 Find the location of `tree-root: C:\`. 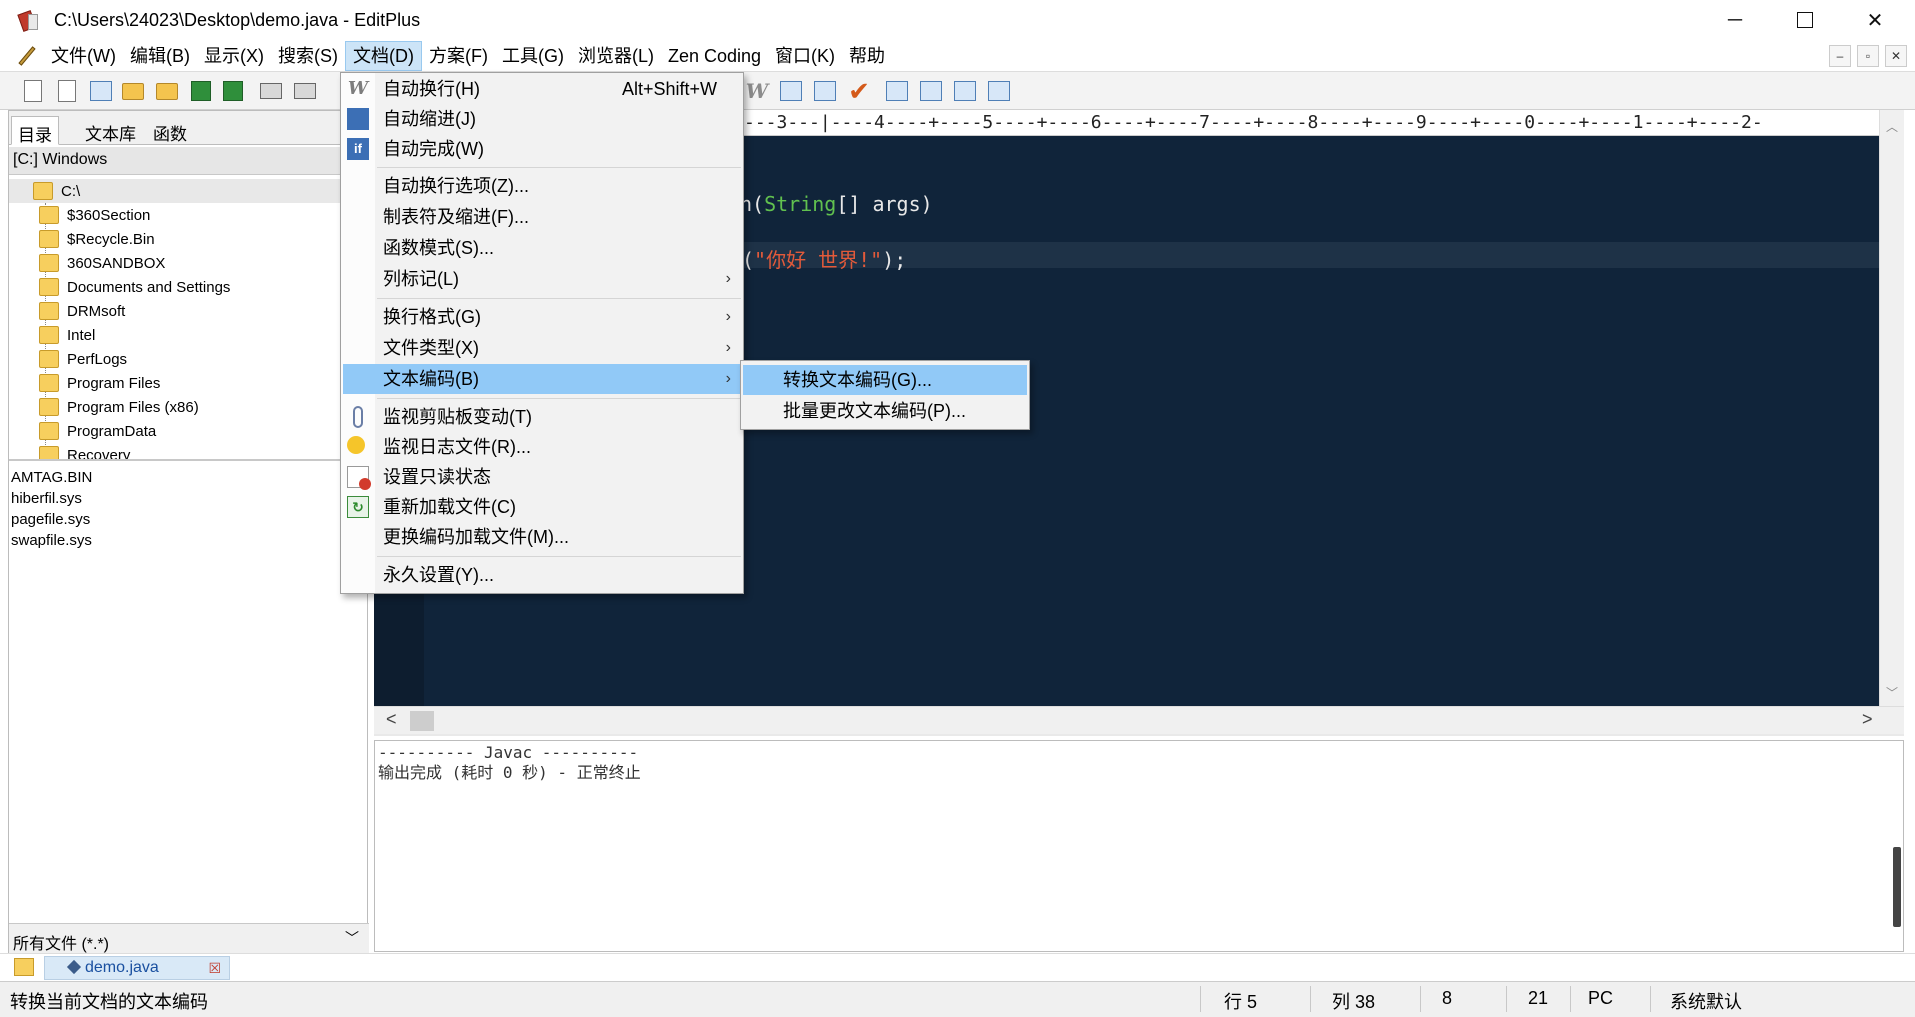

tree-root: C:\ is located at coordinates (189, 191).